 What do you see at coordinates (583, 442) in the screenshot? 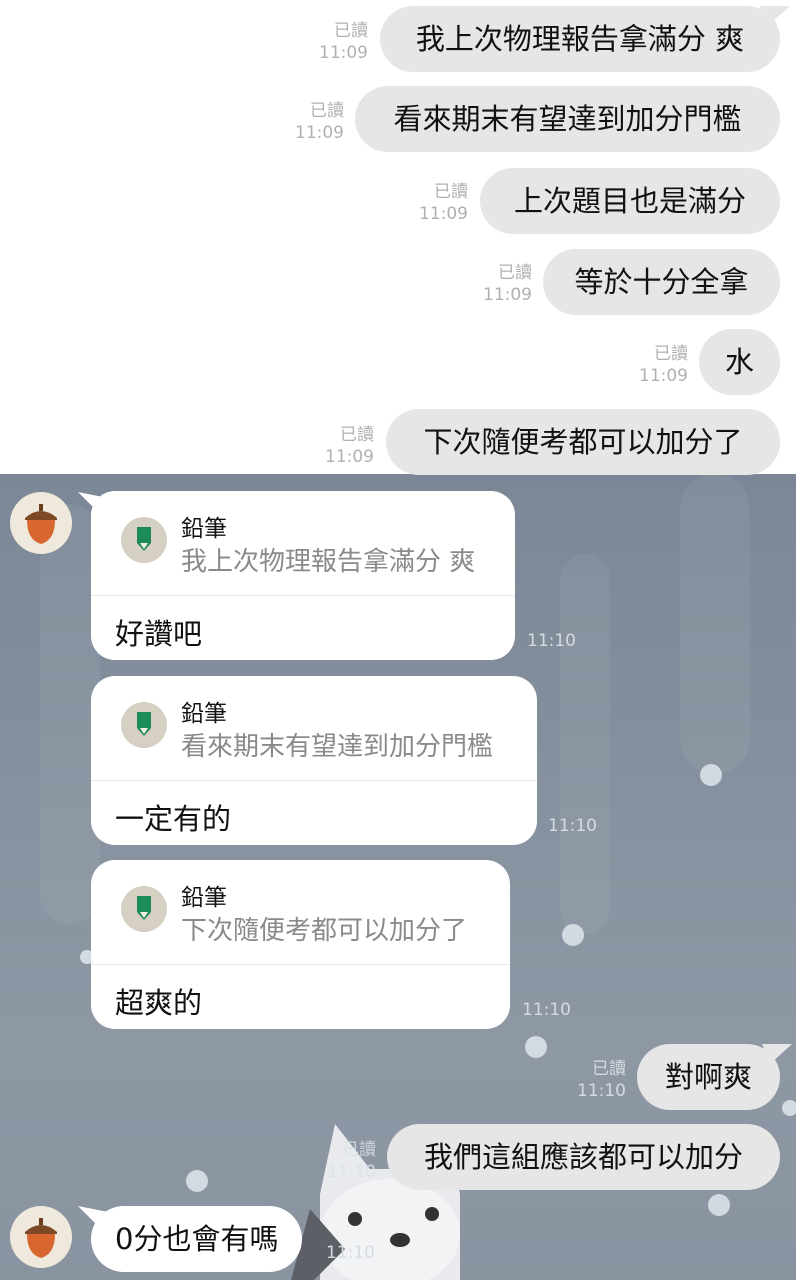
I see `sent-bubble: 下次隨便考都可以加分了` at bounding box center [583, 442].